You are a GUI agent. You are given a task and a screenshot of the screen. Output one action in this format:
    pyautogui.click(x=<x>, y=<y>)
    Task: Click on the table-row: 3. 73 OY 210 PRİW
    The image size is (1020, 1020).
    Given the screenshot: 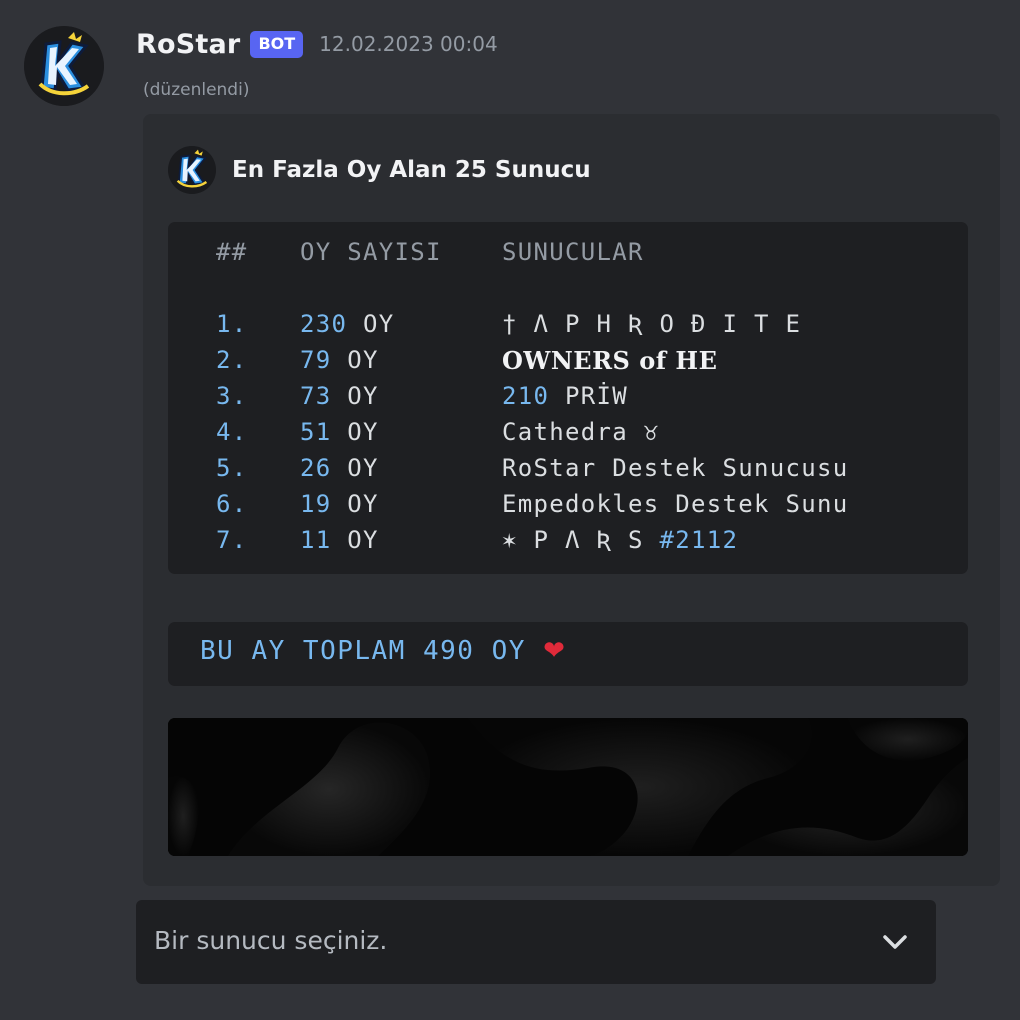 What is the action you would take?
    pyautogui.click(x=568, y=400)
    